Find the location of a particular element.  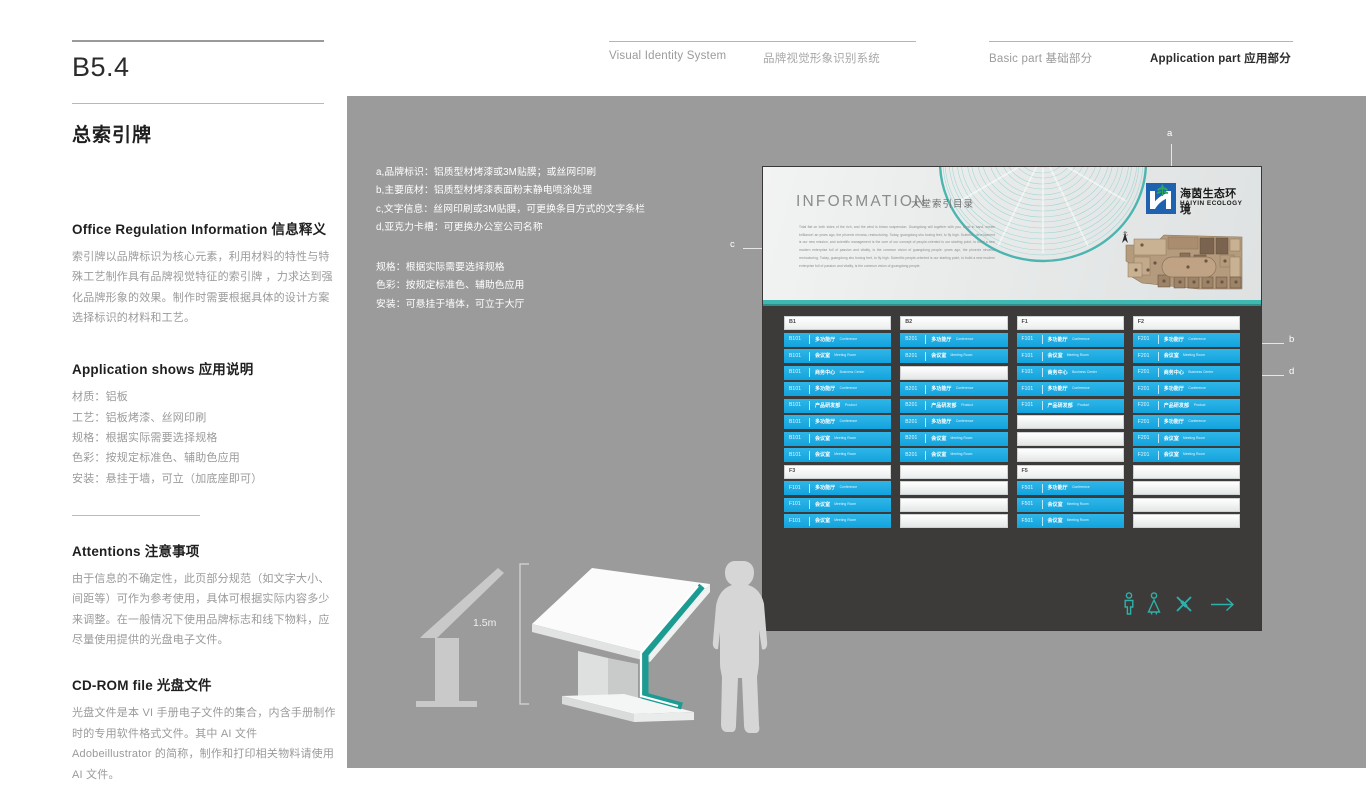

section-heading-application-shows: Application shows 应用说明 is located at coordinates (163, 370).